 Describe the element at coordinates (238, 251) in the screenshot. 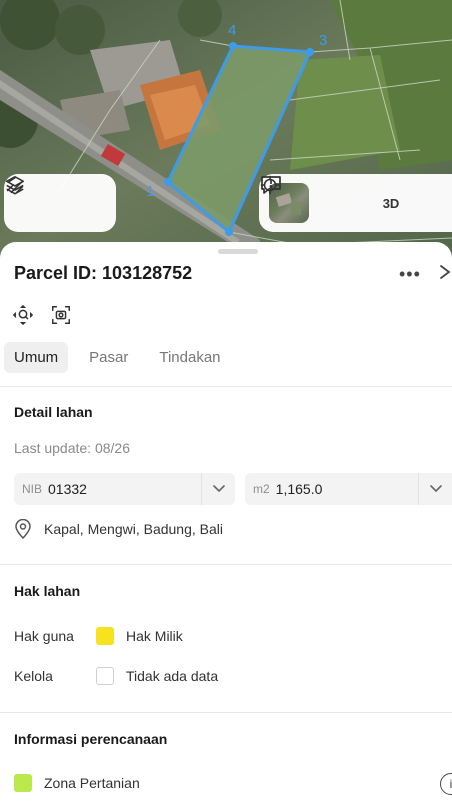

I see `sheet-drag-handle` at that location.